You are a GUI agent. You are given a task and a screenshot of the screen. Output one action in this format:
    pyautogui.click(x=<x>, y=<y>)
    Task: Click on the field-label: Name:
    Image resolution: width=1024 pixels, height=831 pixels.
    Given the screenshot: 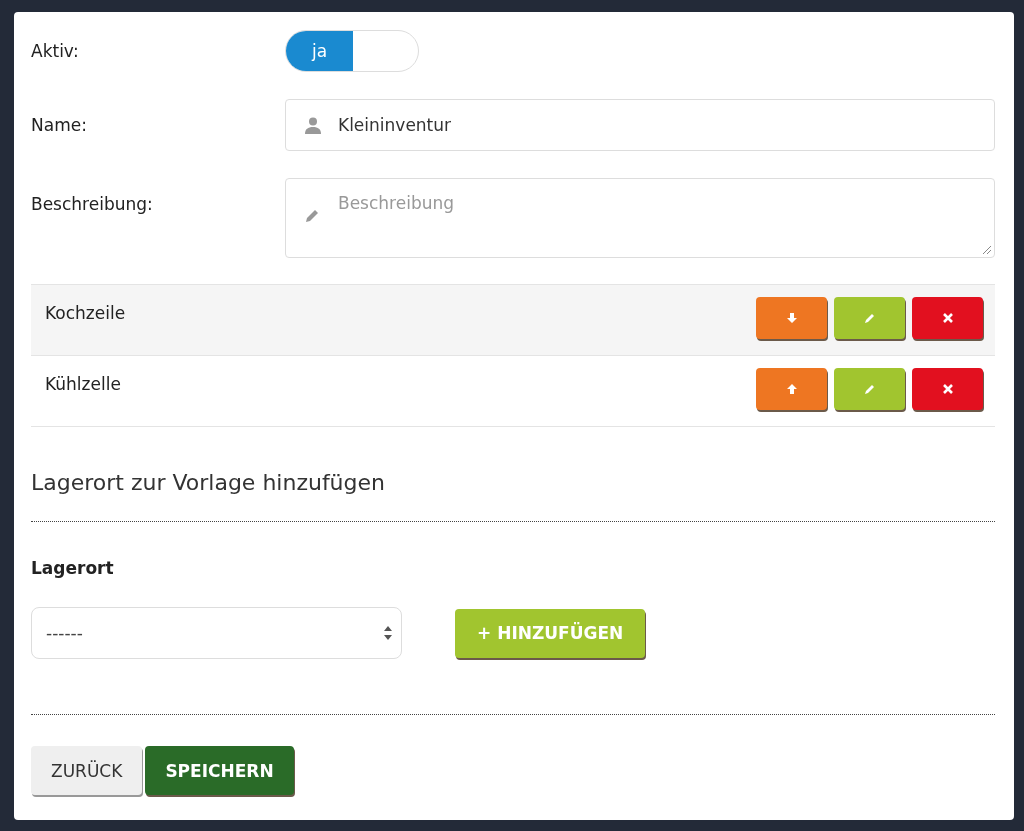 What is the action you would take?
    pyautogui.click(x=59, y=125)
    